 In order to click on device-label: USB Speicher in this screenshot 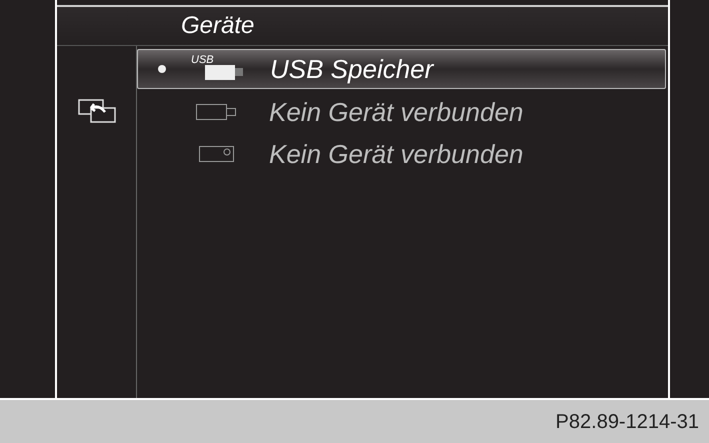, I will do `click(352, 69)`.